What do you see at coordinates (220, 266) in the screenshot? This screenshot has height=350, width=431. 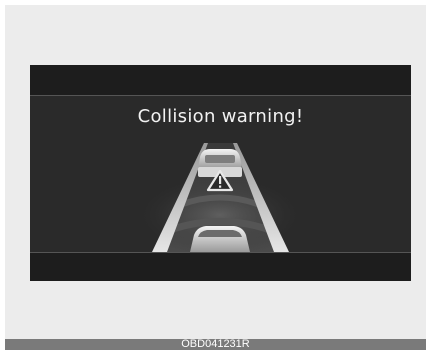 I see `display-bottom-band` at bounding box center [220, 266].